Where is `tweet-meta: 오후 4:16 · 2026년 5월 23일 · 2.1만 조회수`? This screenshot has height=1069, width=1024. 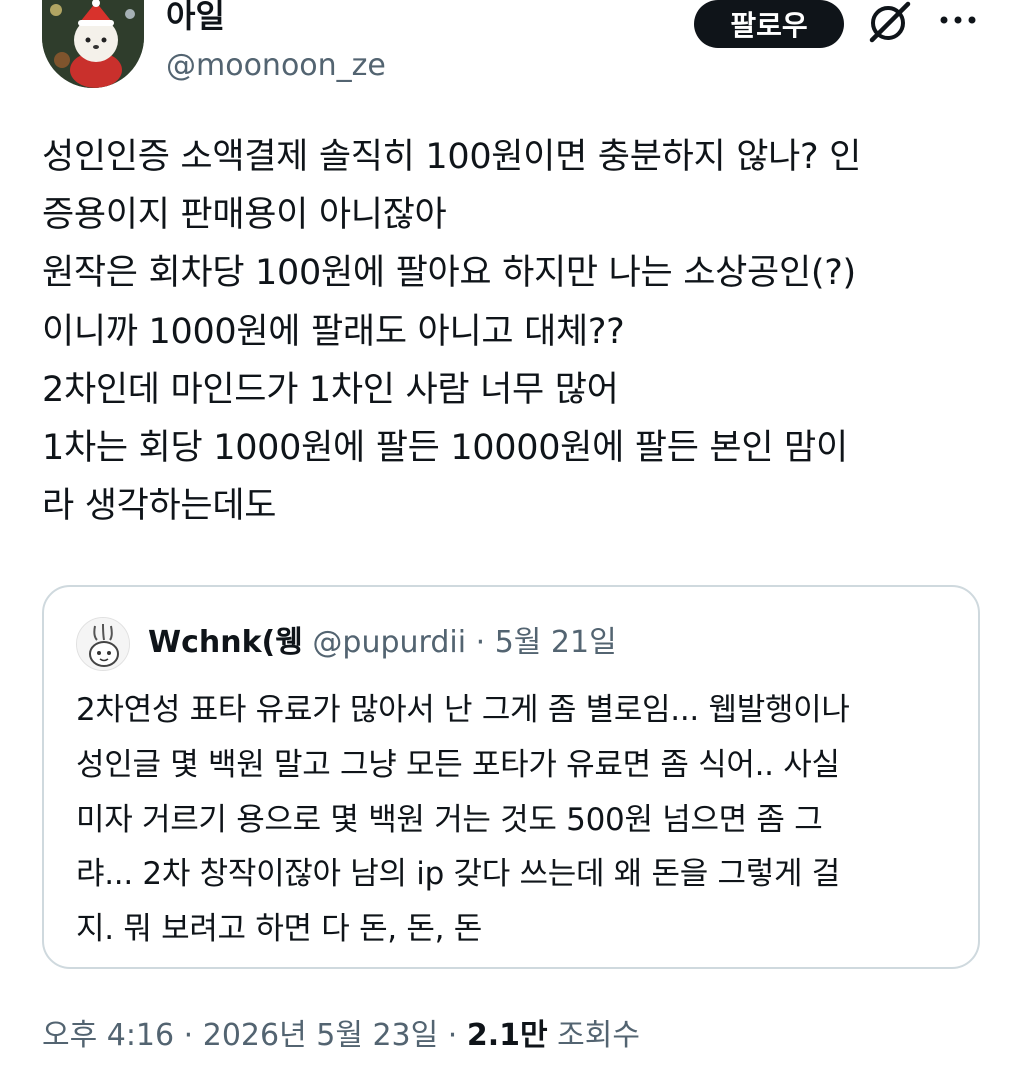
tweet-meta: 오후 4:16 · 2026년 5월 23일 · 2.1만 조회수 is located at coordinates (341, 1036).